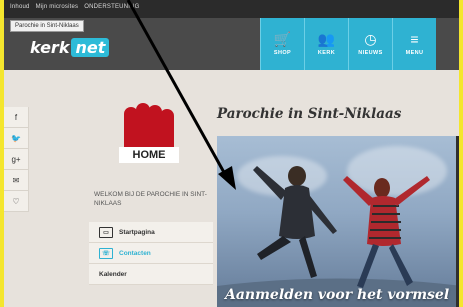 The height and width of the screenshot is (307, 463). I want to click on nav-kerk-button: 👥 KERK, so click(326, 44).